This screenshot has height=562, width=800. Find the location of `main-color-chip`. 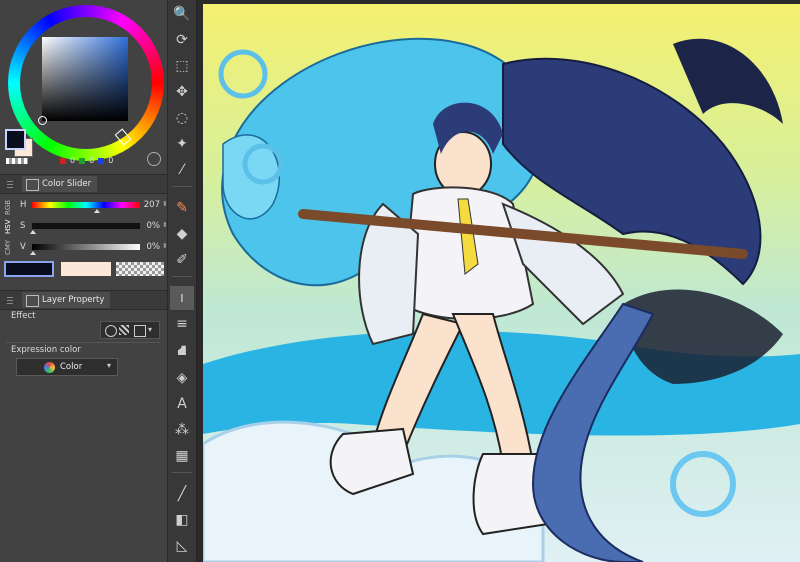

main-color-chip is located at coordinates (29, 269).